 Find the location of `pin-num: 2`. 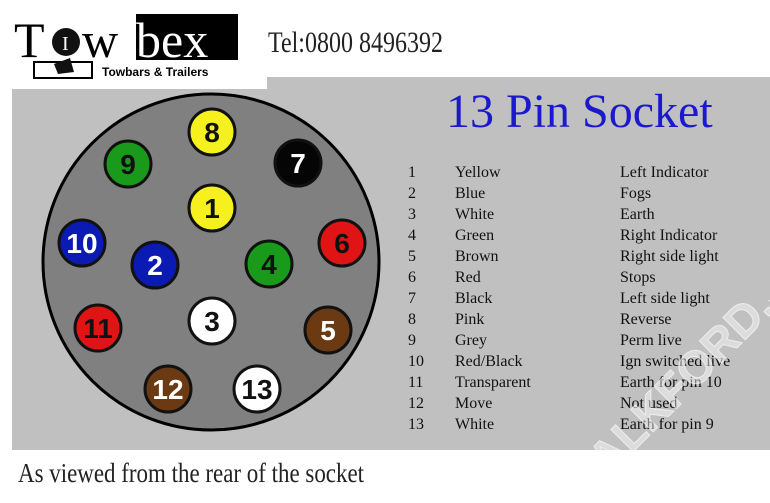

pin-num: 2 is located at coordinates (412, 193).